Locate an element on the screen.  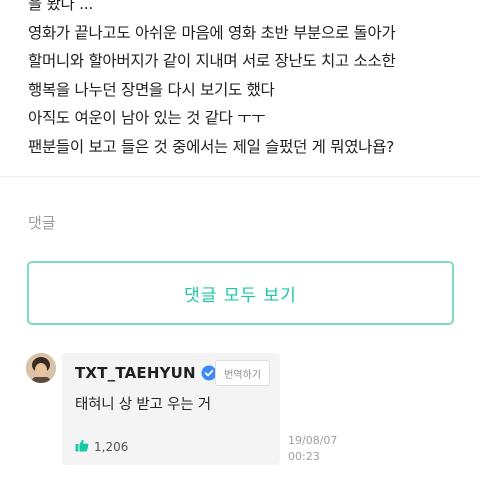
view-all-comments-button: 댓글 모두 보기 is located at coordinates (240, 293).